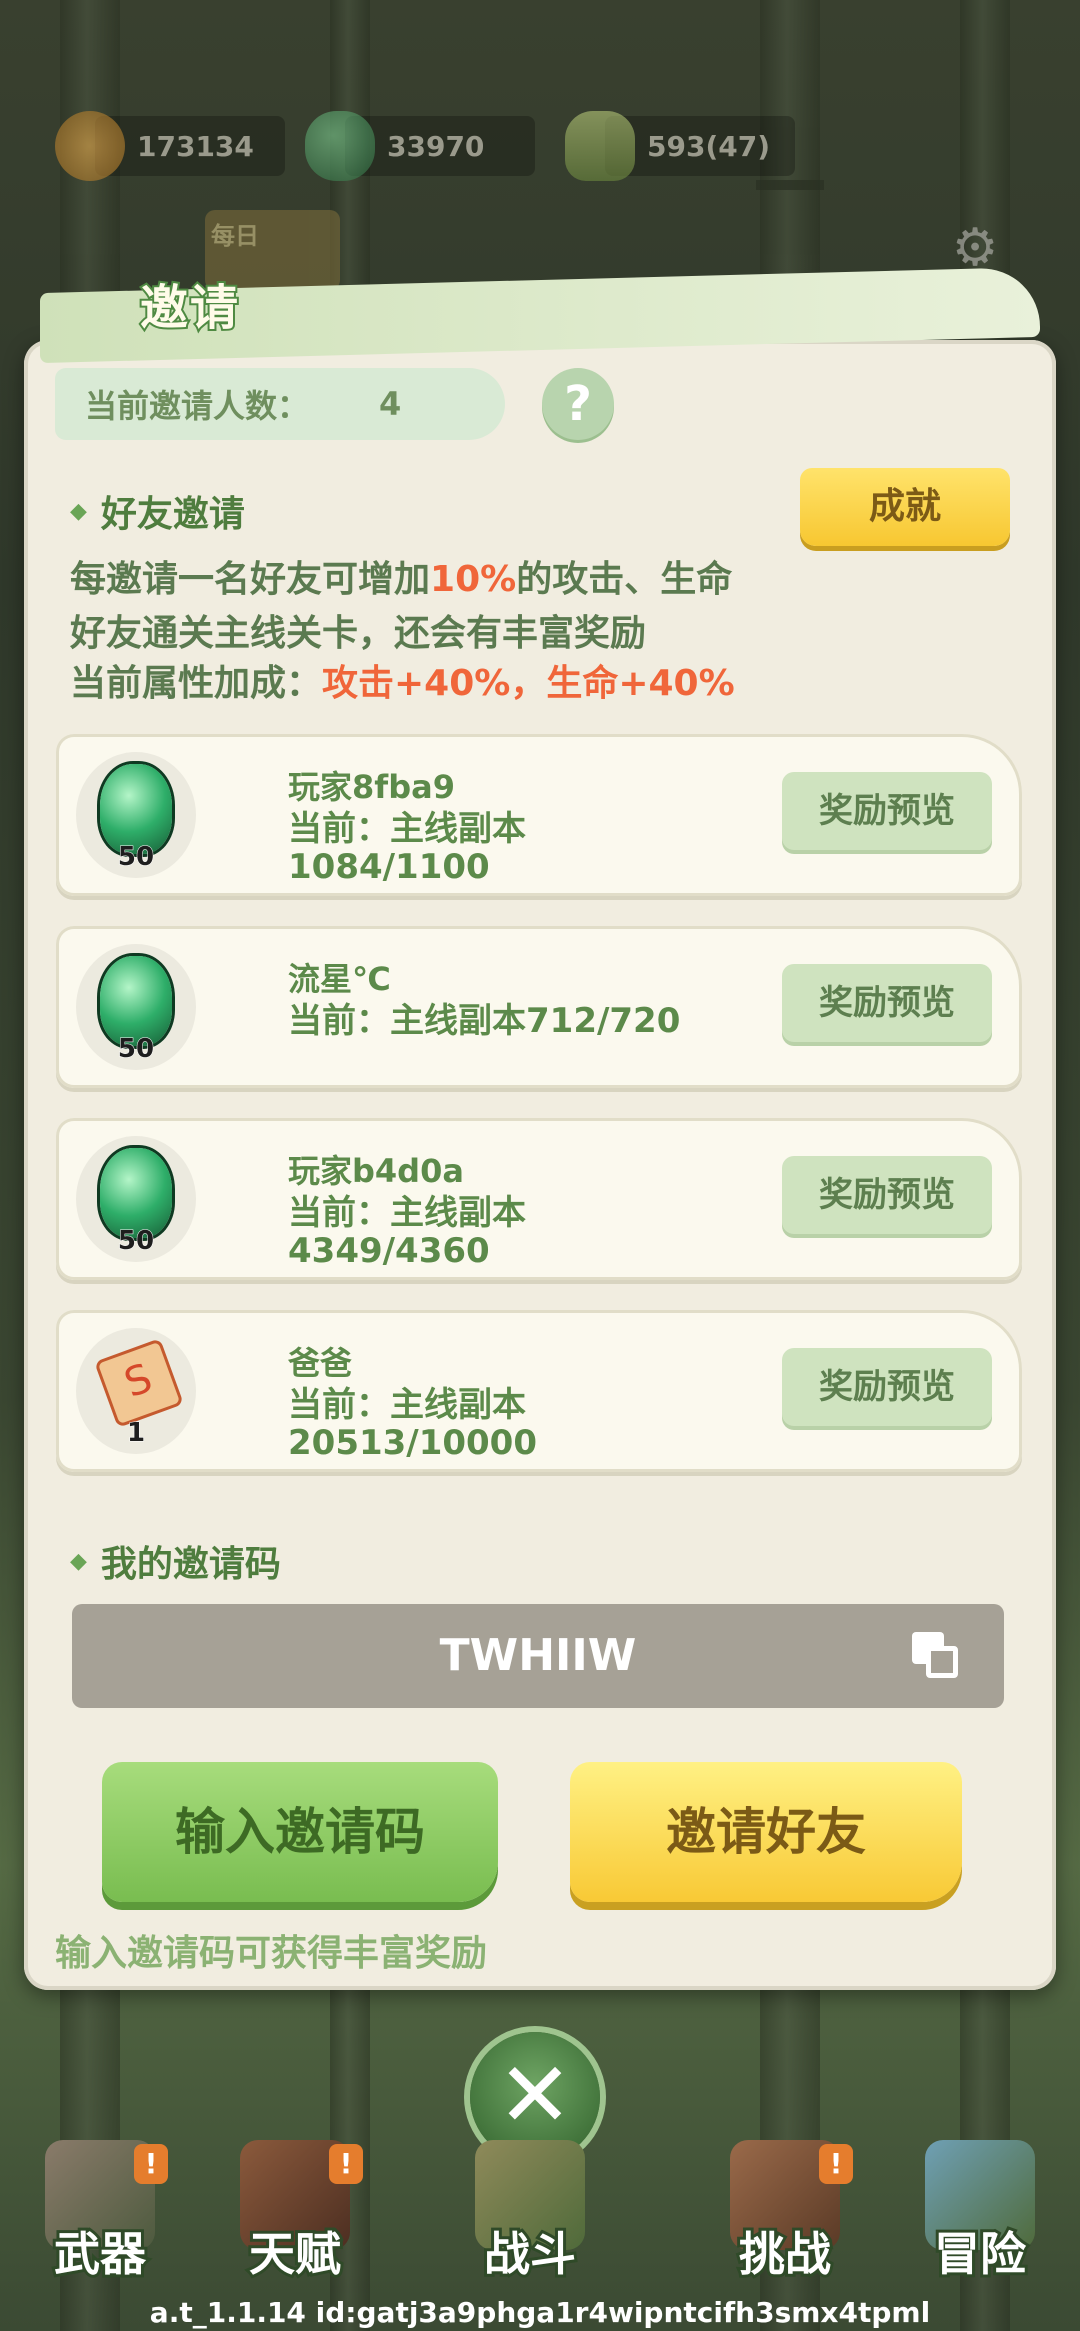 This screenshot has width=1080, height=2331. I want to click on friend-progress: 当前：主线副本4349/4360, so click(407, 1232).